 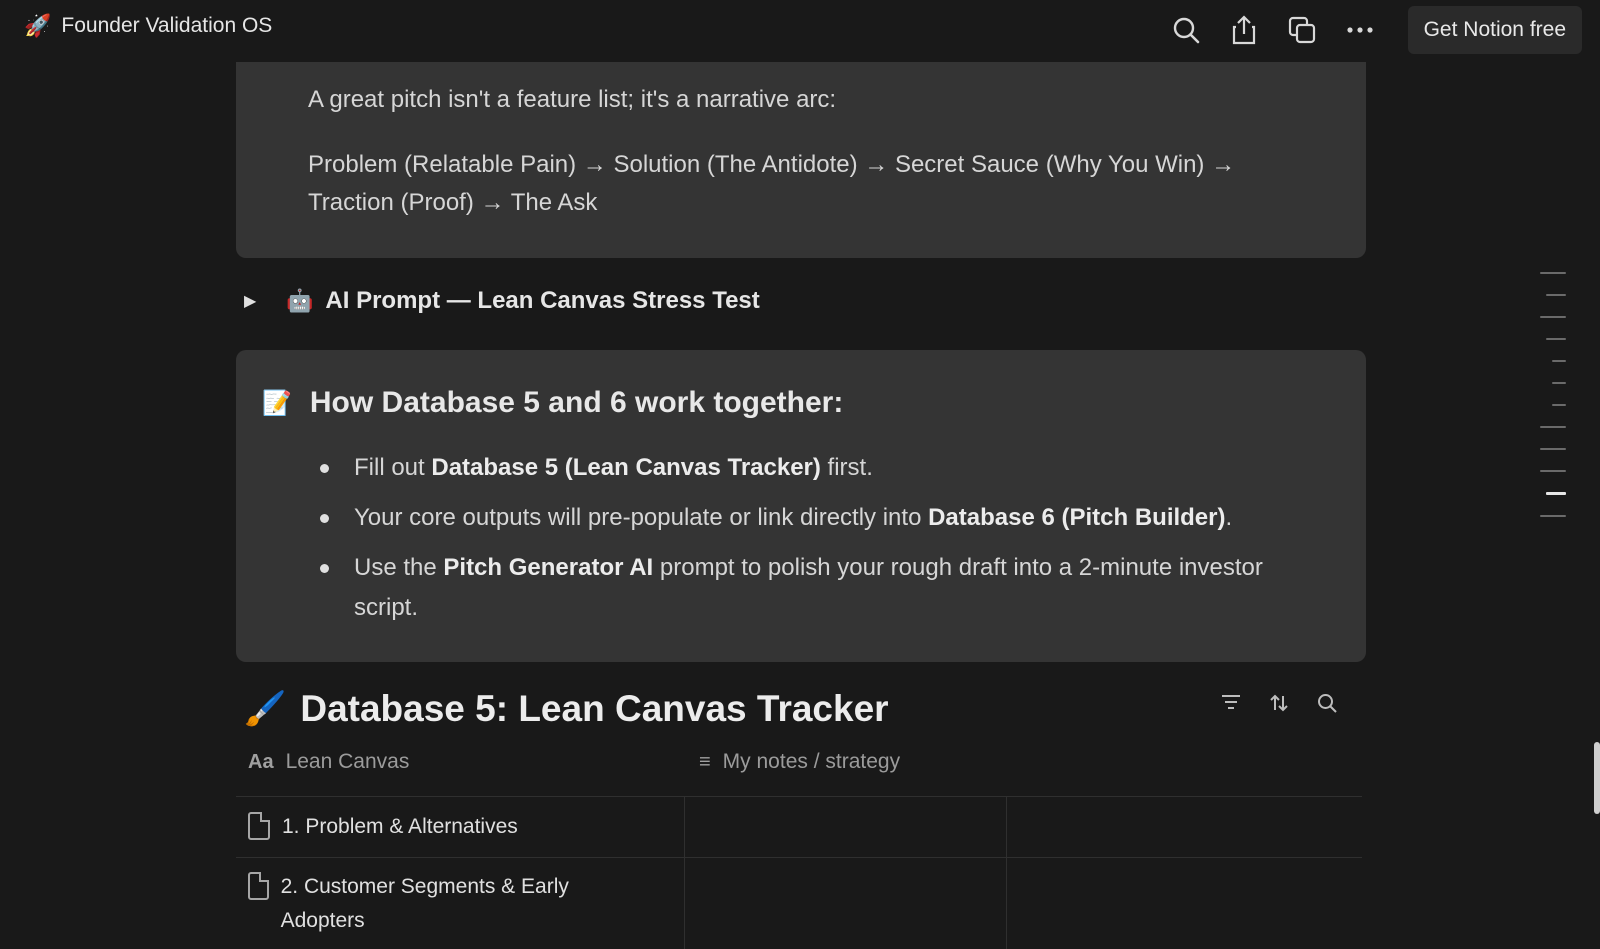 What do you see at coordinates (261, 761) in the screenshot?
I see `title-property-icon: Aa` at bounding box center [261, 761].